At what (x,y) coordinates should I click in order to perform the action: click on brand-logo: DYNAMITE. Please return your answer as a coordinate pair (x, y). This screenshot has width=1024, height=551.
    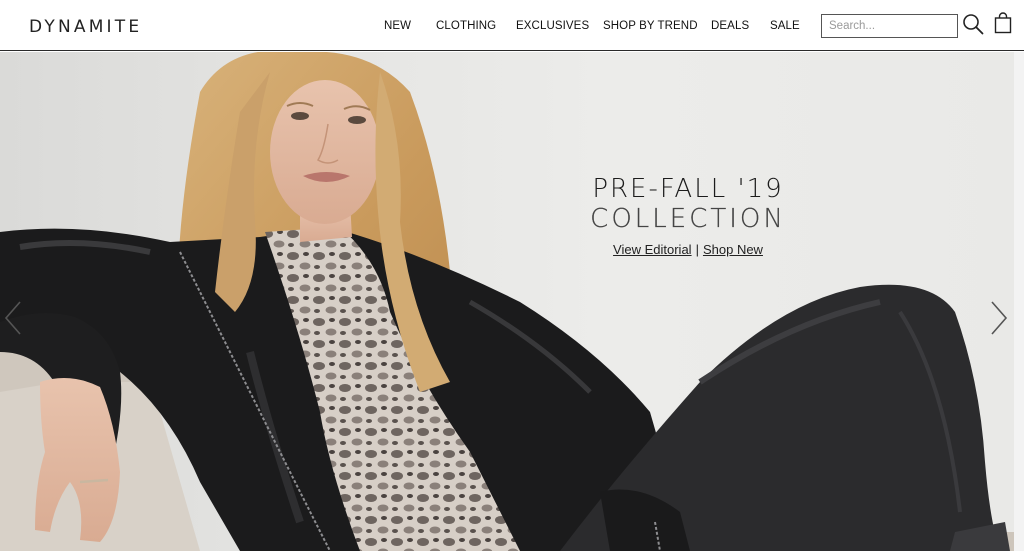
    Looking at the image, I should click on (85, 27).